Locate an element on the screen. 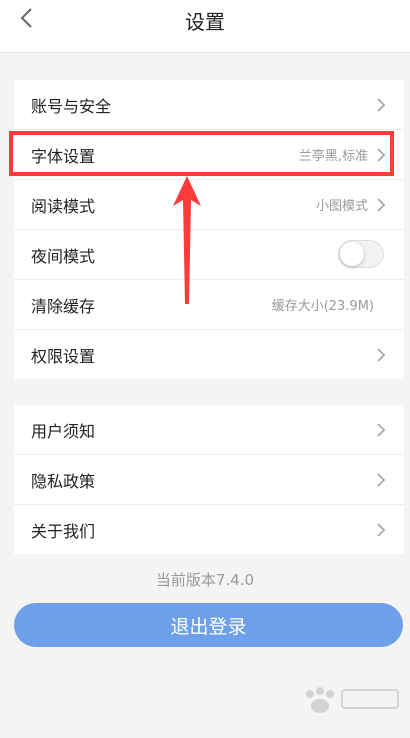 The width and height of the screenshot is (410, 738). night-mode-toggle is located at coordinates (361, 254).